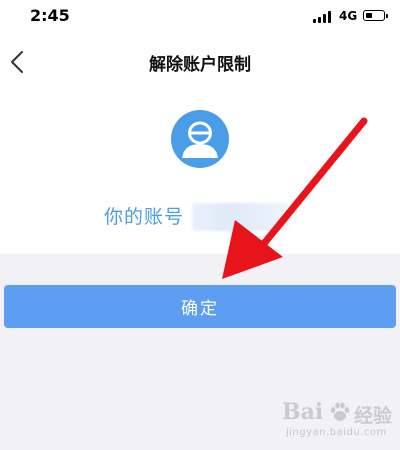 This screenshot has height=450, width=400. What do you see at coordinates (348, 16) in the screenshot?
I see `network-type: 4G` at bounding box center [348, 16].